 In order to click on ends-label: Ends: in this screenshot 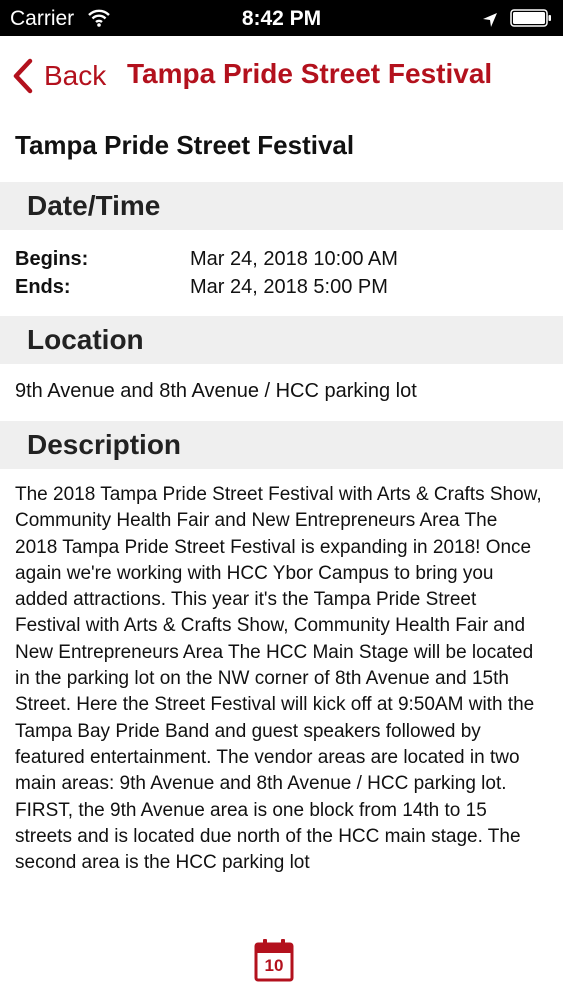, I will do `click(43, 287)`.